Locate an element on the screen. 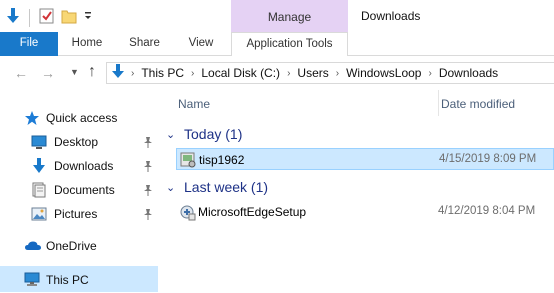 The height and width of the screenshot is (293, 554). toolbar-divider is located at coordinates (29, 17).